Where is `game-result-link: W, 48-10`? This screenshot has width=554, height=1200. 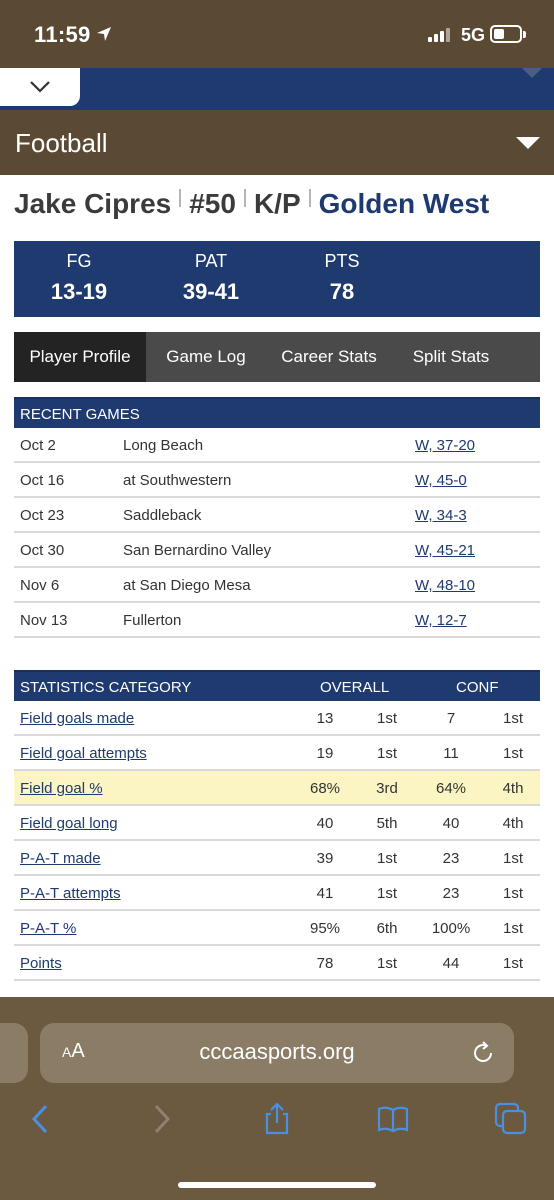
game-result-link: W, 48-10 is located at coordinates (445, 585).